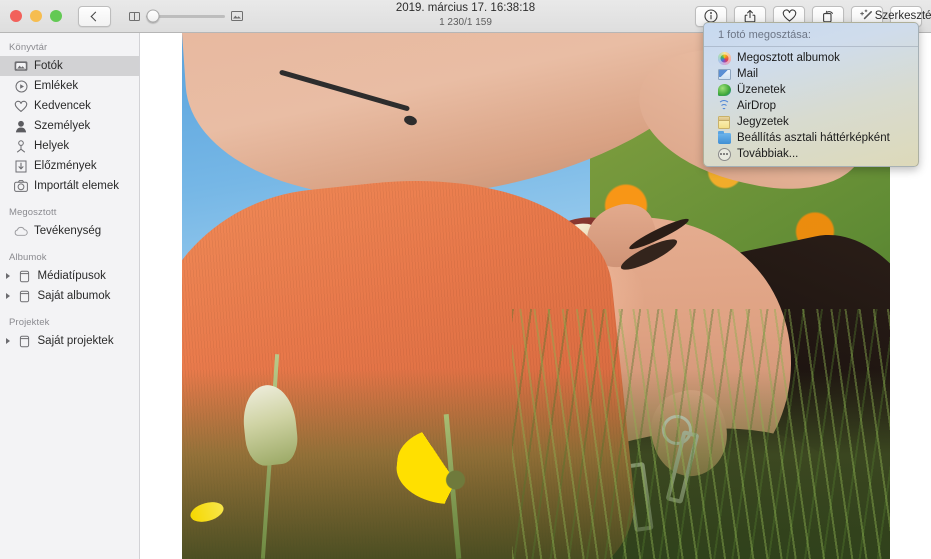  What do you see at coordinates (828, 16) in the screenshot?
I see `rotate-icon` at bounding box center [828, 16].